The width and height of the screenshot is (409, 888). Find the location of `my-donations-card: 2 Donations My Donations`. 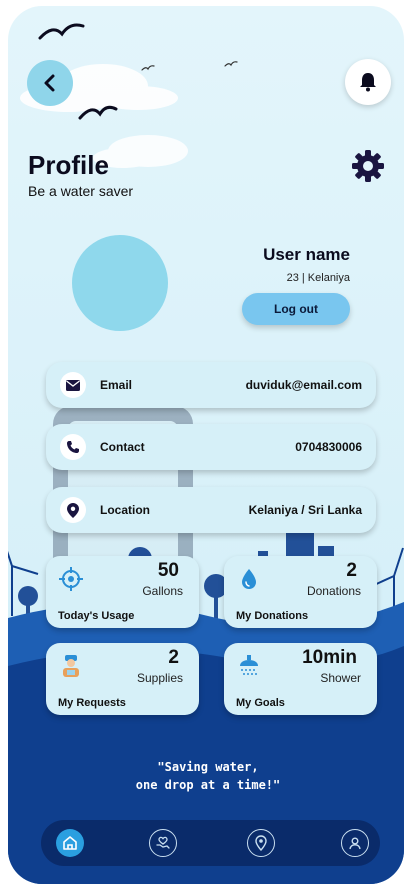

my-donations-card: 2 Donations My Donations is located at coordinates (300, 592).